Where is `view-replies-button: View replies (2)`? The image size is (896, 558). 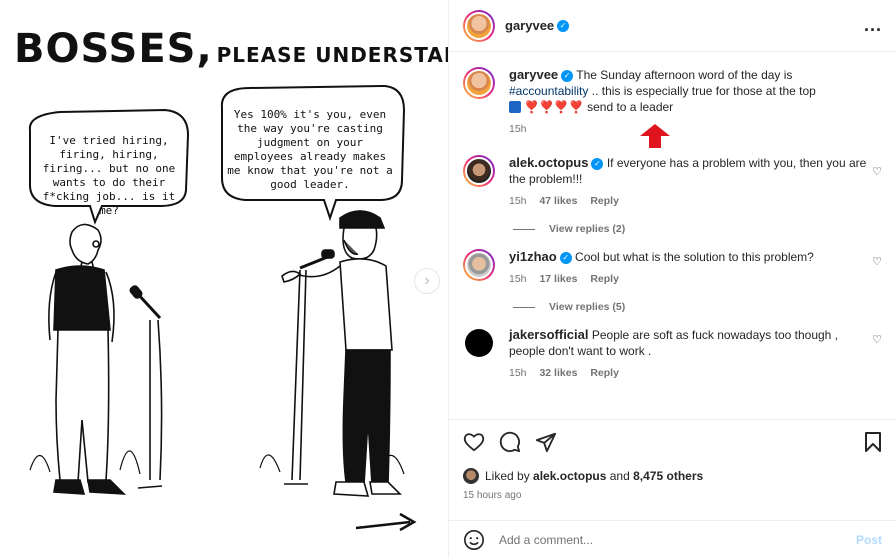 view-replies-button: View replies (2) is located at coordinates (697, 229).